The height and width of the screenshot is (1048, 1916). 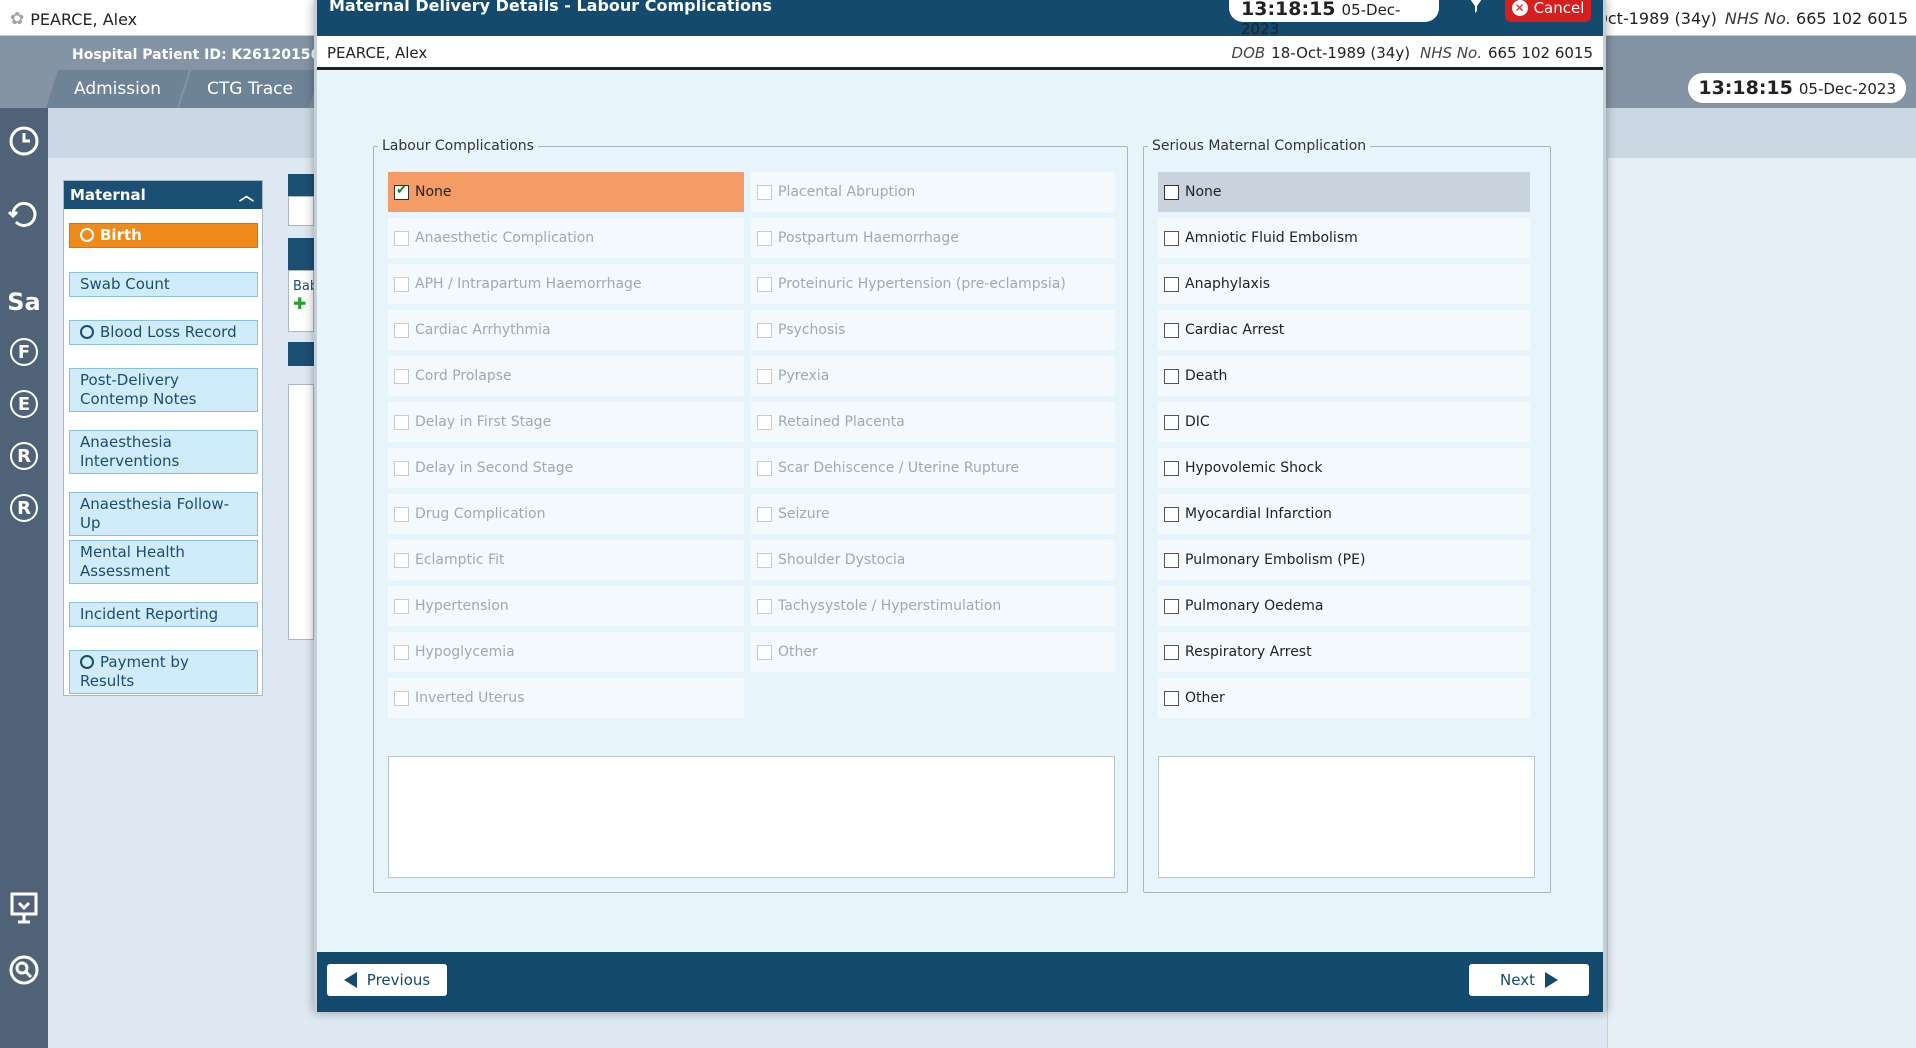 What do you see at coordinates (163, 332) in the screenshot?
I see `maternal-item-blood-loss: Blood Loss Record` at bounding box center [163, 332].